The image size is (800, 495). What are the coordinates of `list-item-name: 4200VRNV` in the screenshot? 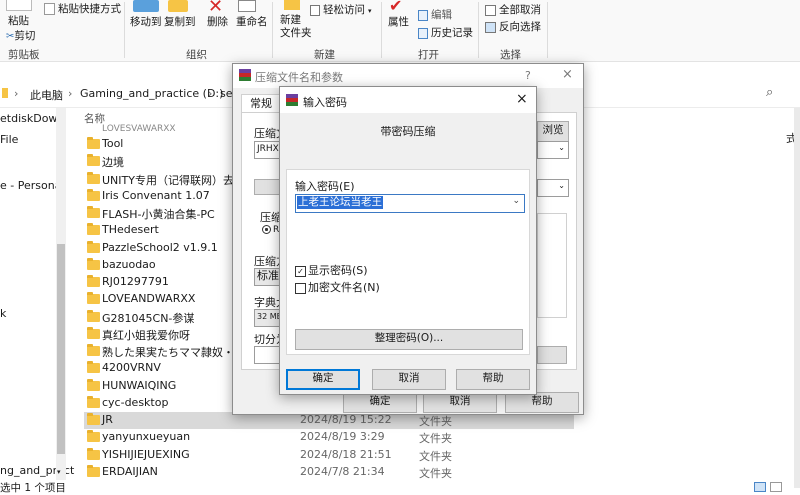 It's located at (131, 367).